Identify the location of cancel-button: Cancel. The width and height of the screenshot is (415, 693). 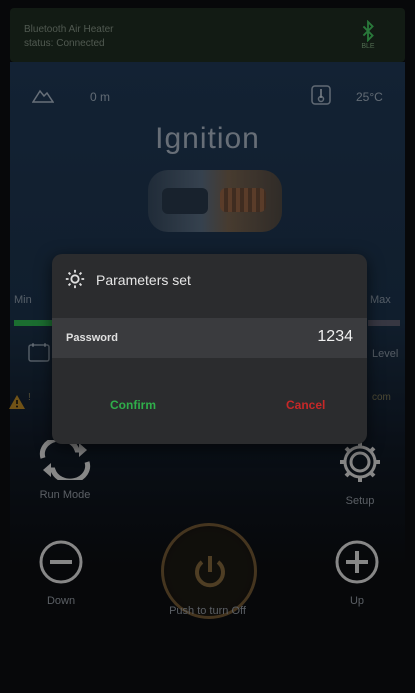
(305, 405).